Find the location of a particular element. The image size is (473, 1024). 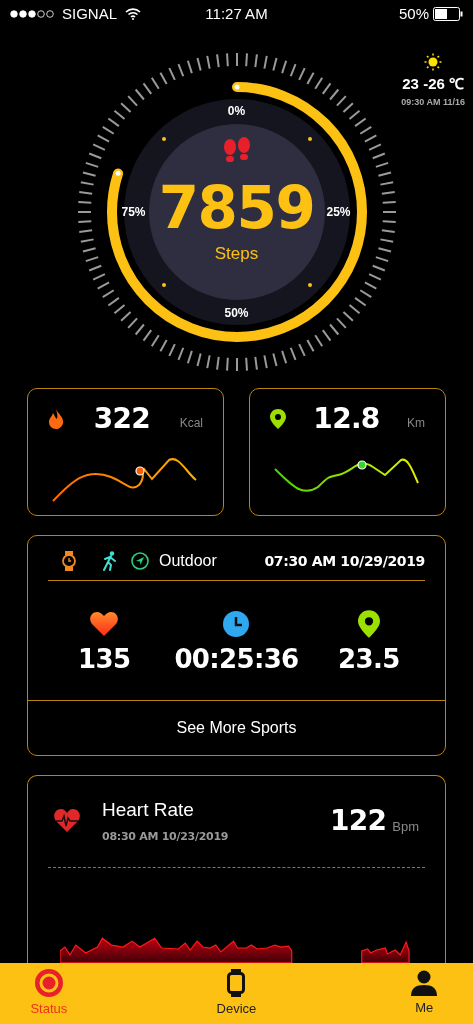

scale-label: 50% is located at coordinates (236, 313).